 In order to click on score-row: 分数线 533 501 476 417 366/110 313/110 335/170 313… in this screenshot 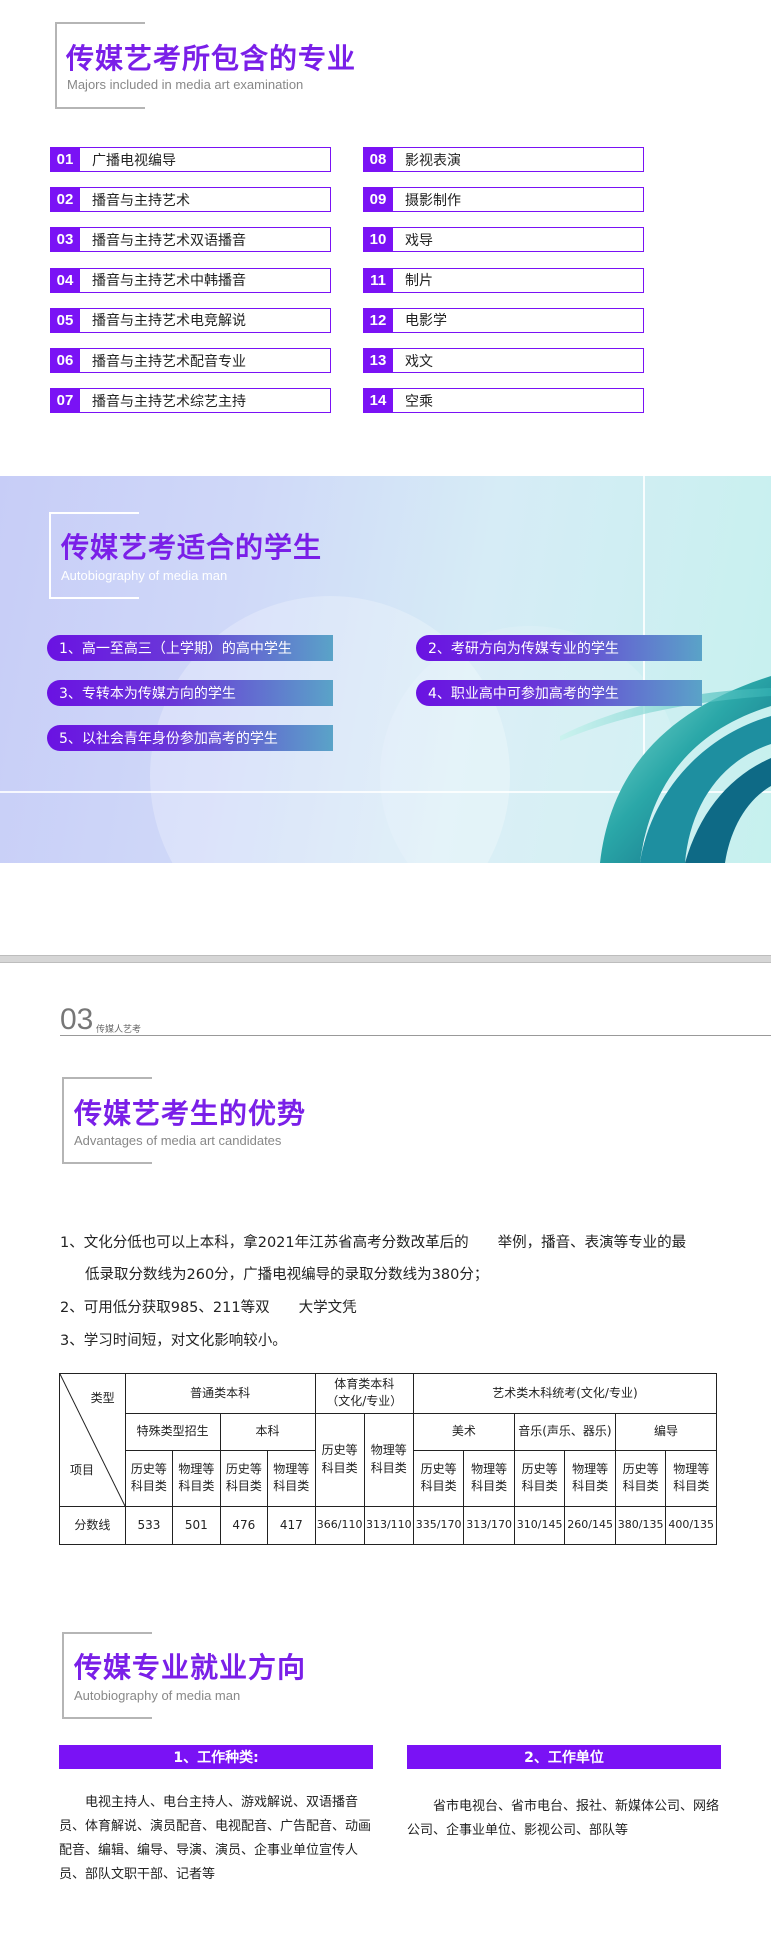, I will do `click(388, 1525)`.